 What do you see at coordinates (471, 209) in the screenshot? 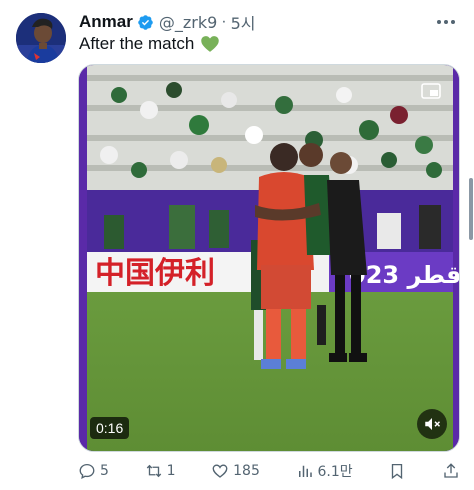
I see `scrollbar` at bounding box center [471, 209].